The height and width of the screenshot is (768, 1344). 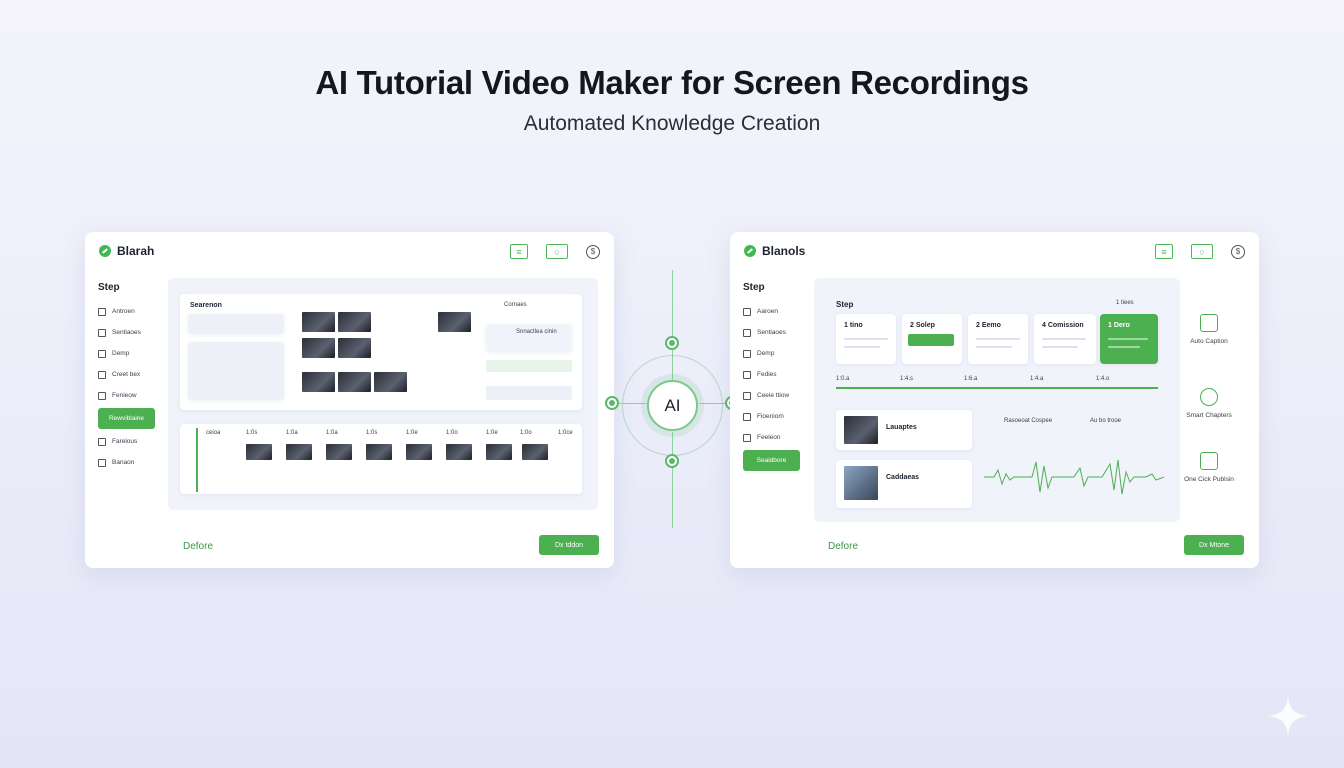 What do you see at coordinates (845, 304) in the screenshot?
I see `step-title: Step` at bounding box center [845, 304].